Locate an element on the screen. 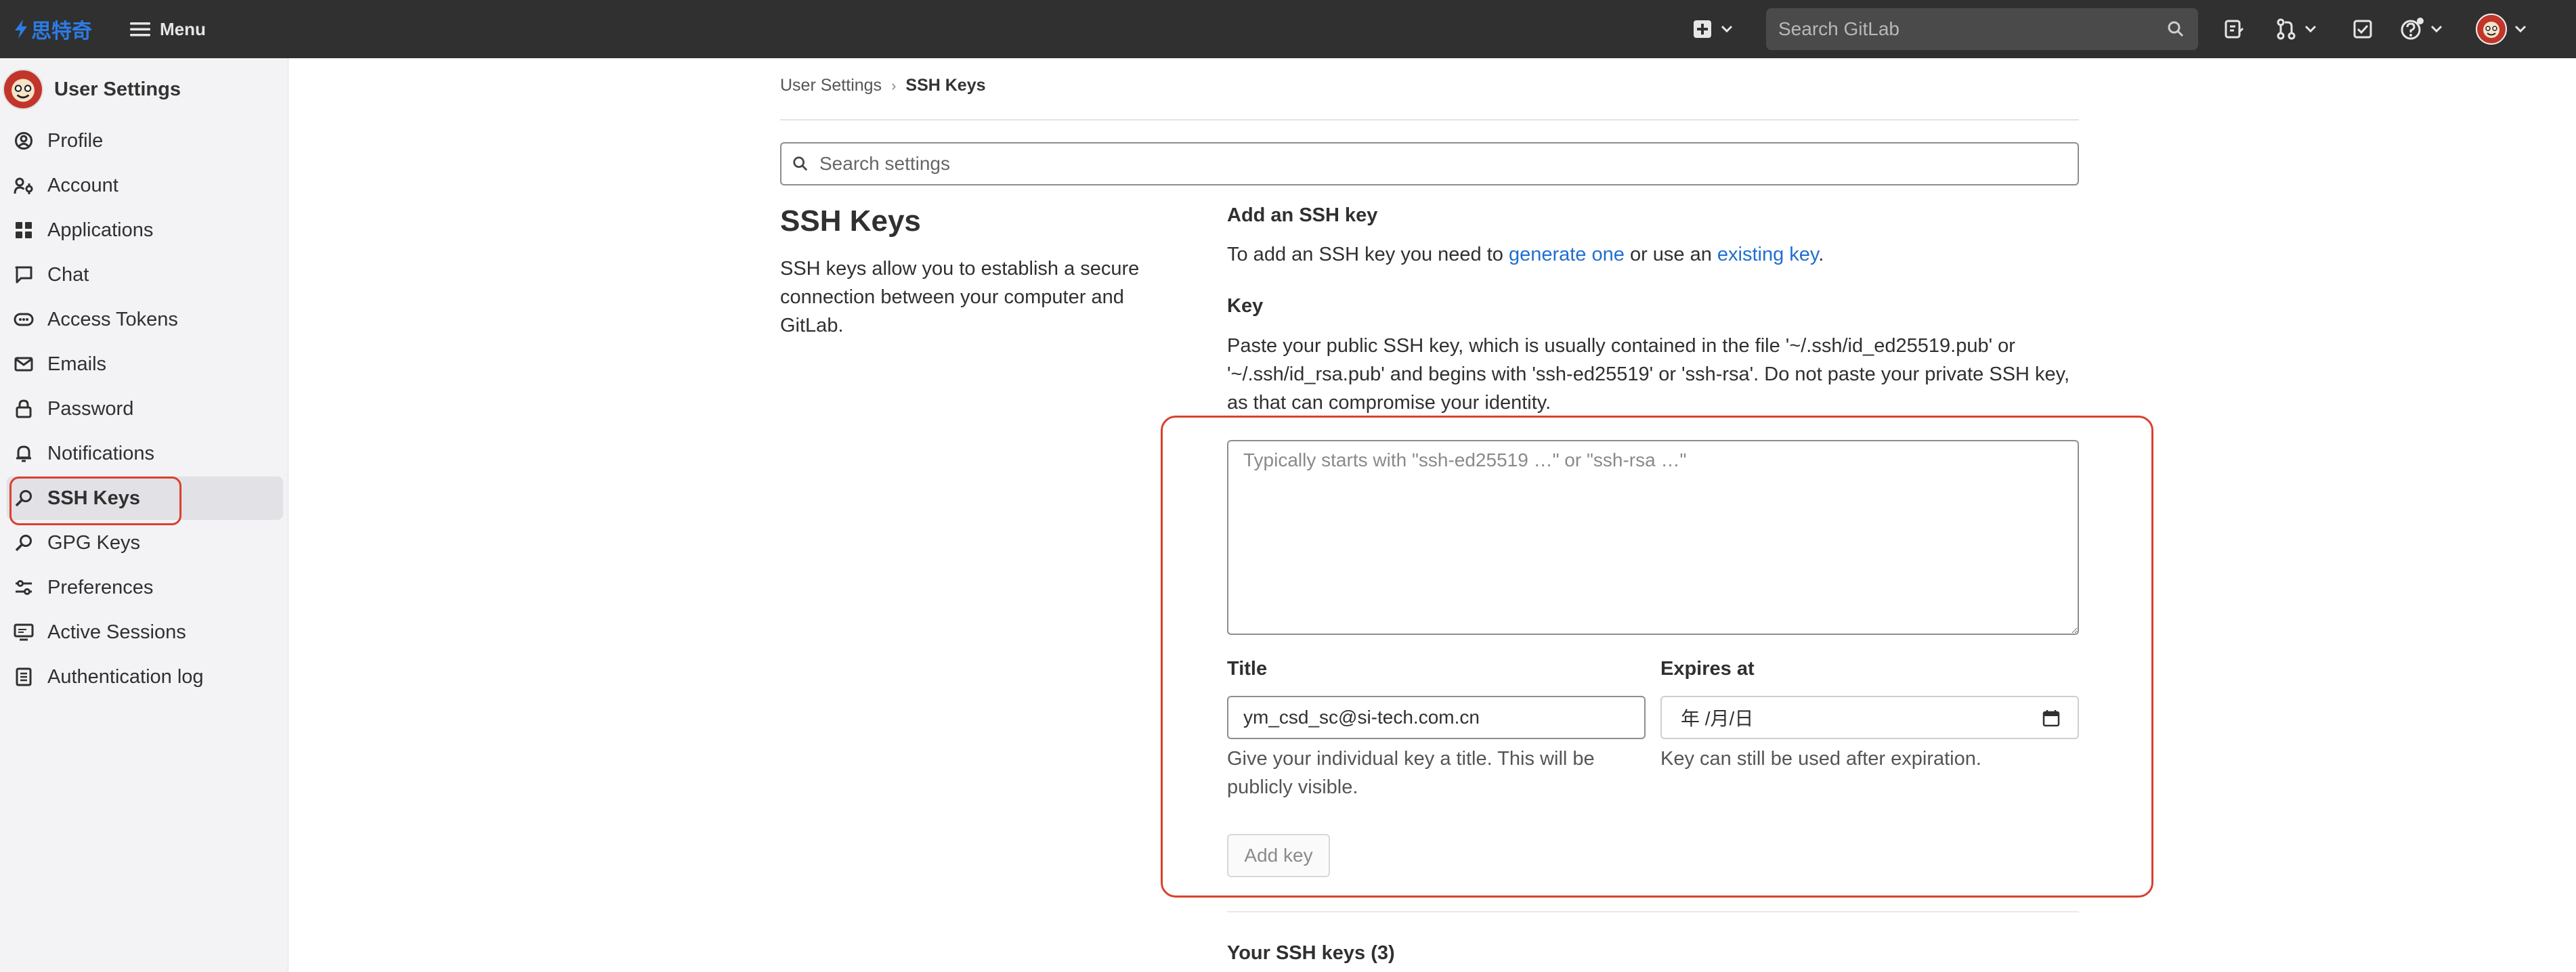  help-dropdown is located at coordinates (2421, 29).